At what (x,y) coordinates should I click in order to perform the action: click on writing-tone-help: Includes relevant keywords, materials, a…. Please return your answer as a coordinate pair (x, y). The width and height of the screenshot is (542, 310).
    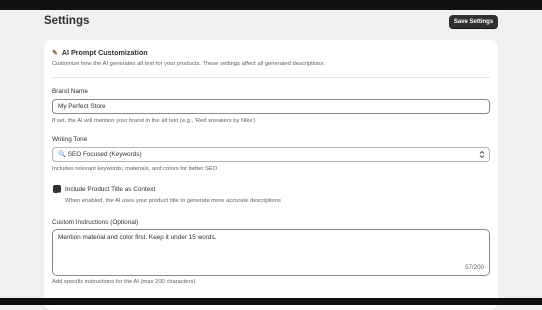
    Looking at the image, I should click on (135, 169).